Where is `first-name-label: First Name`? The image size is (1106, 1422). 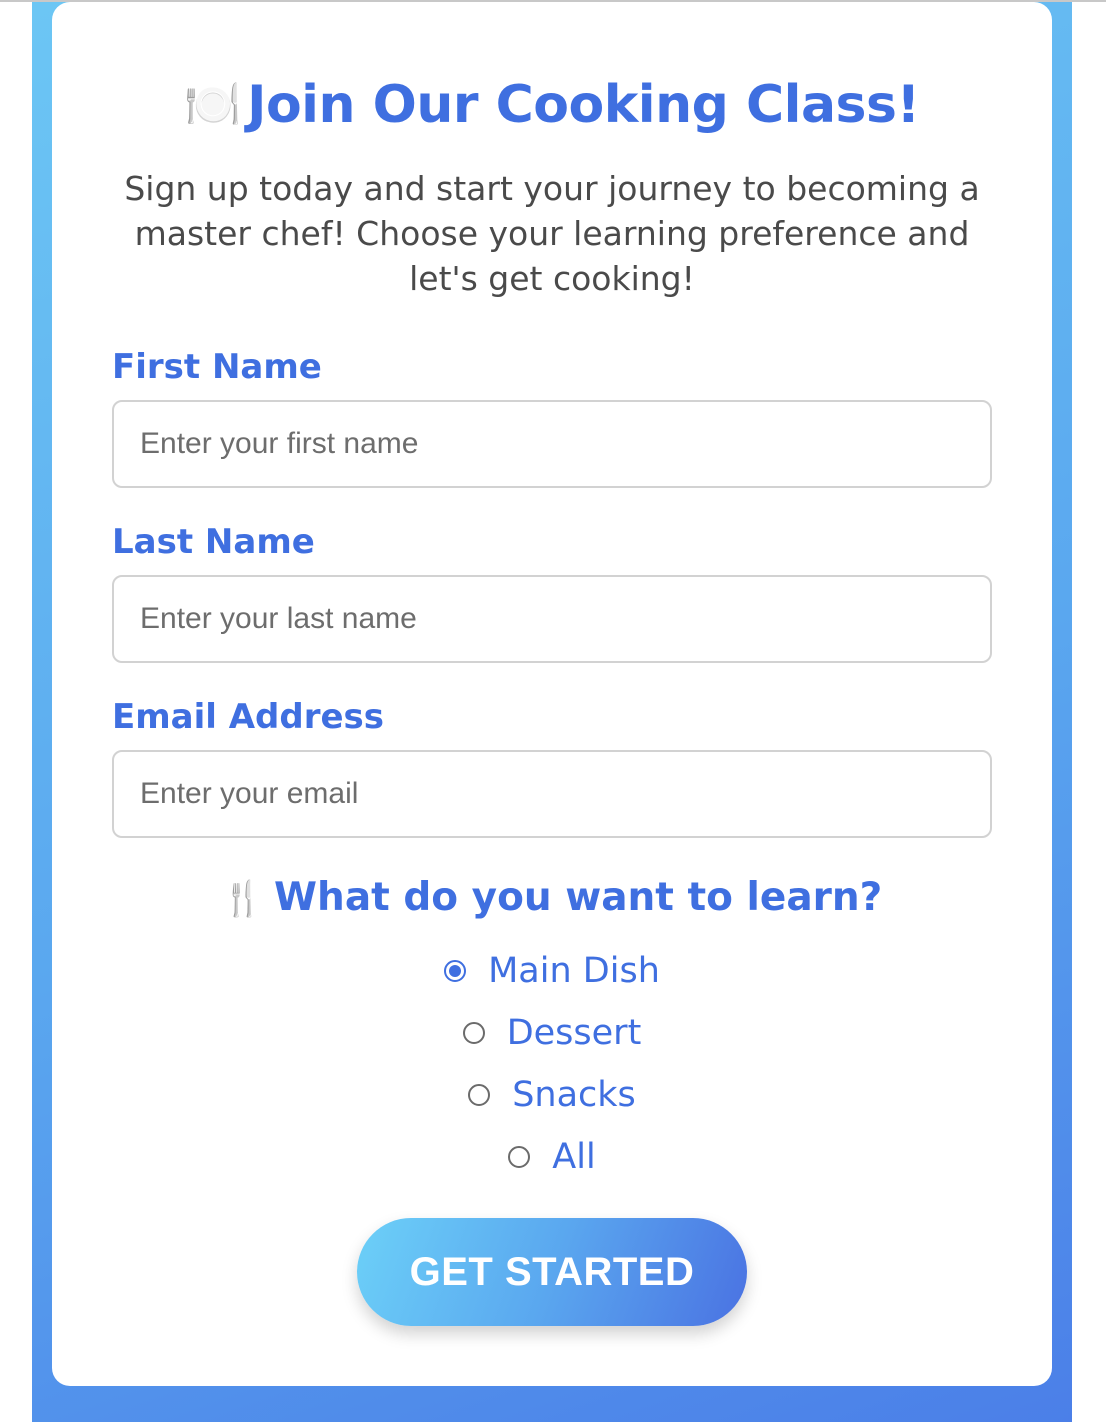 first-name-label: First Name is located at coordinates (217, 367).